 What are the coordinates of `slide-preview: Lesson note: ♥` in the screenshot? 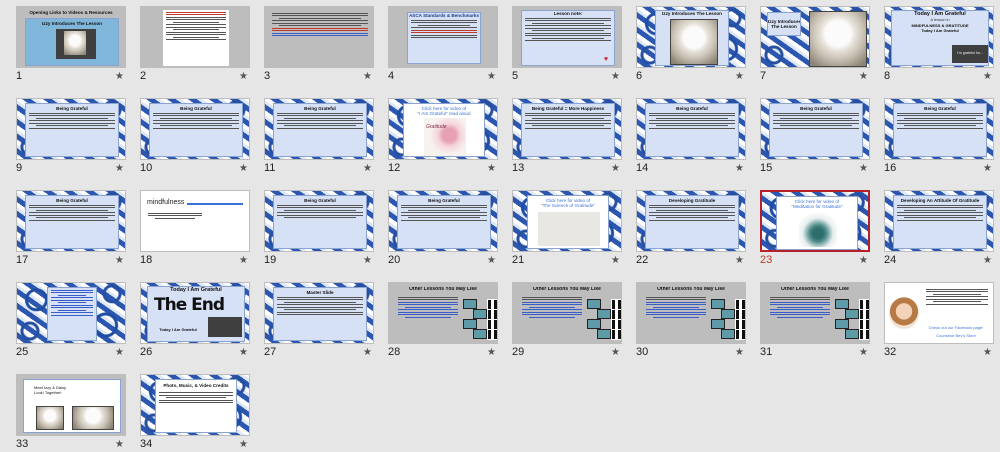 It's located at (567, 37).